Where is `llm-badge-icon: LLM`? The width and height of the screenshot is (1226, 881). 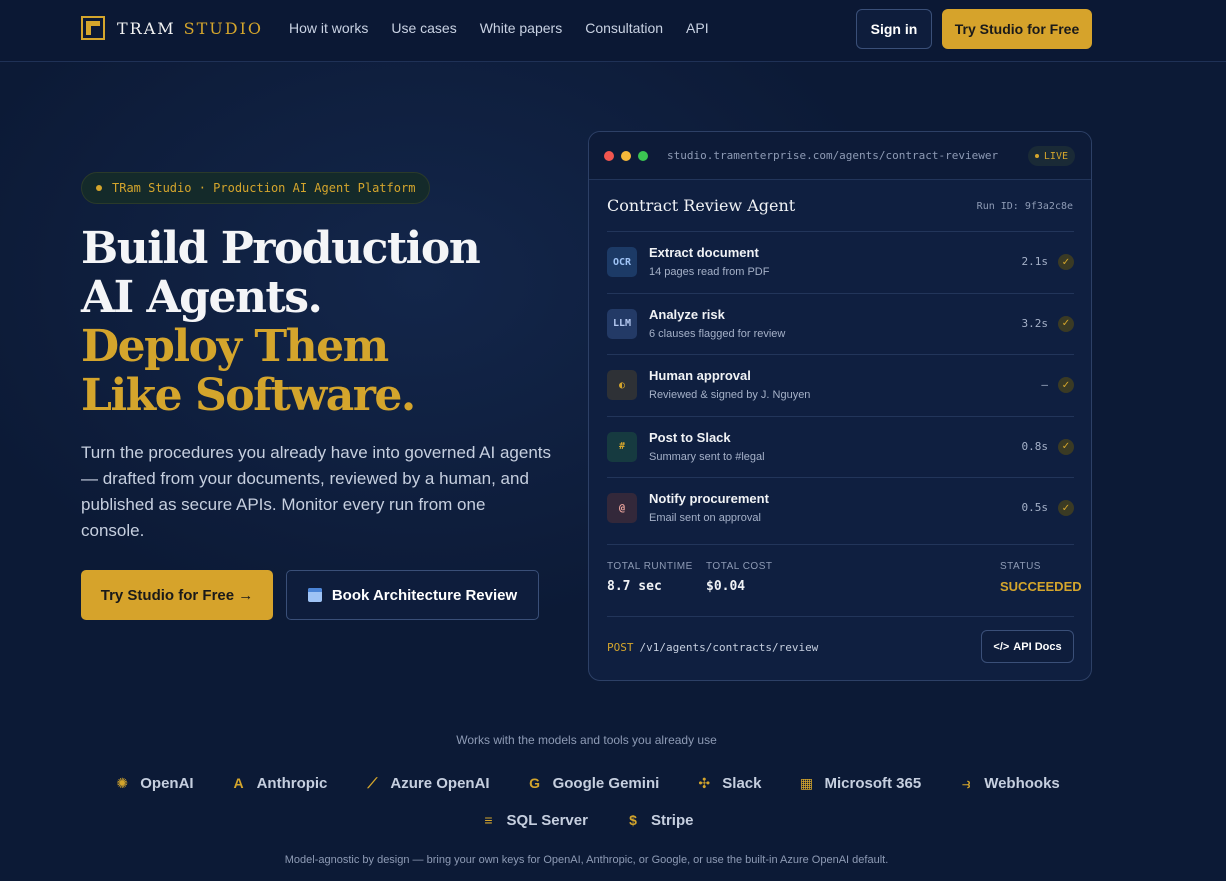 llm-badge-icon: LLM is located at coordinates (622, 323).